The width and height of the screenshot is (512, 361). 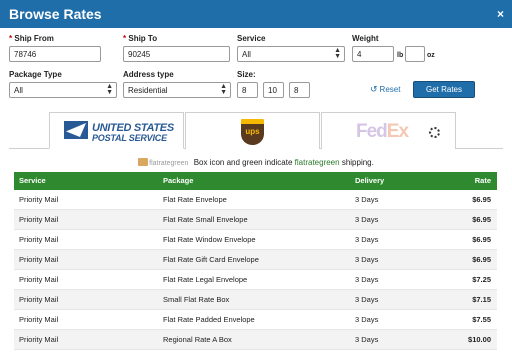 I want to click on tab-usps: UNITED STATES POSTAL SERVICE, so click(x=116, y=130).